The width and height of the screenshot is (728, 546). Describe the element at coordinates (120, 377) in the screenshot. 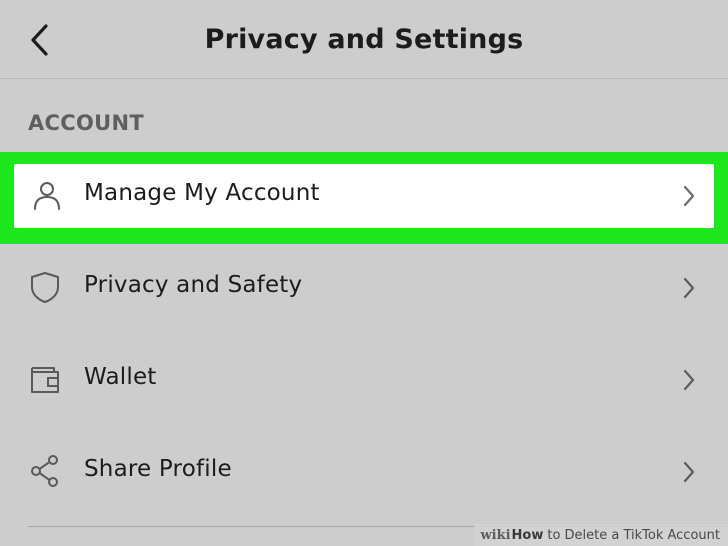

I see `menu-item-label: Wallet` at that location.